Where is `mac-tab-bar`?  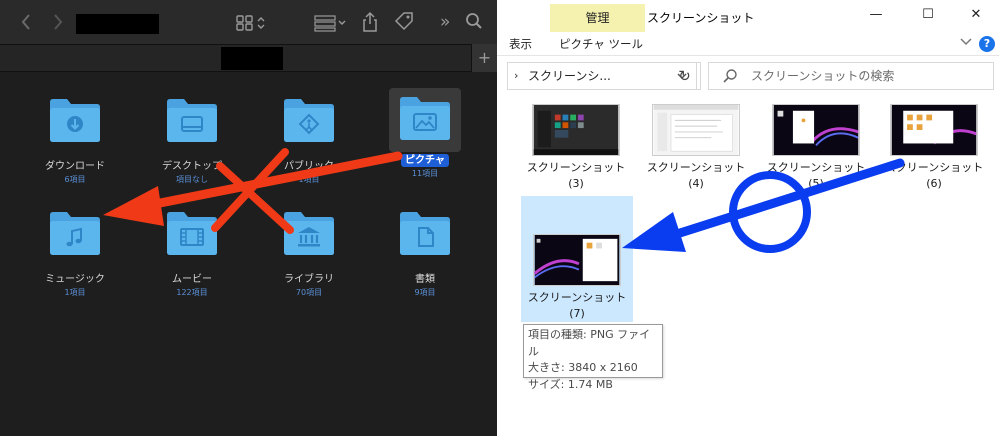
mac-tab-bar is located at coordinates (248, 58).